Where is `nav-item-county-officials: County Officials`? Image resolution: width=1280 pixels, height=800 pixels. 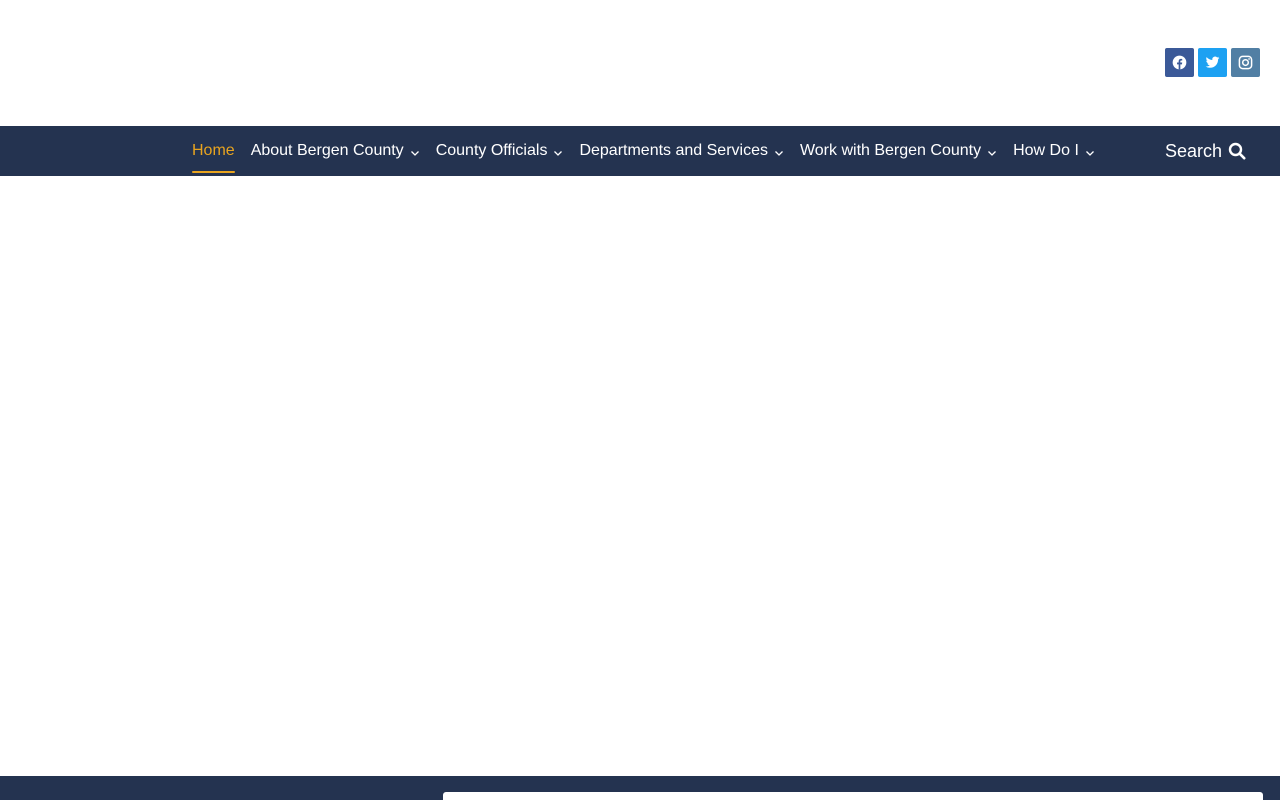 nav-item-county-officials: County Officials is located at coordinates (500, 151).